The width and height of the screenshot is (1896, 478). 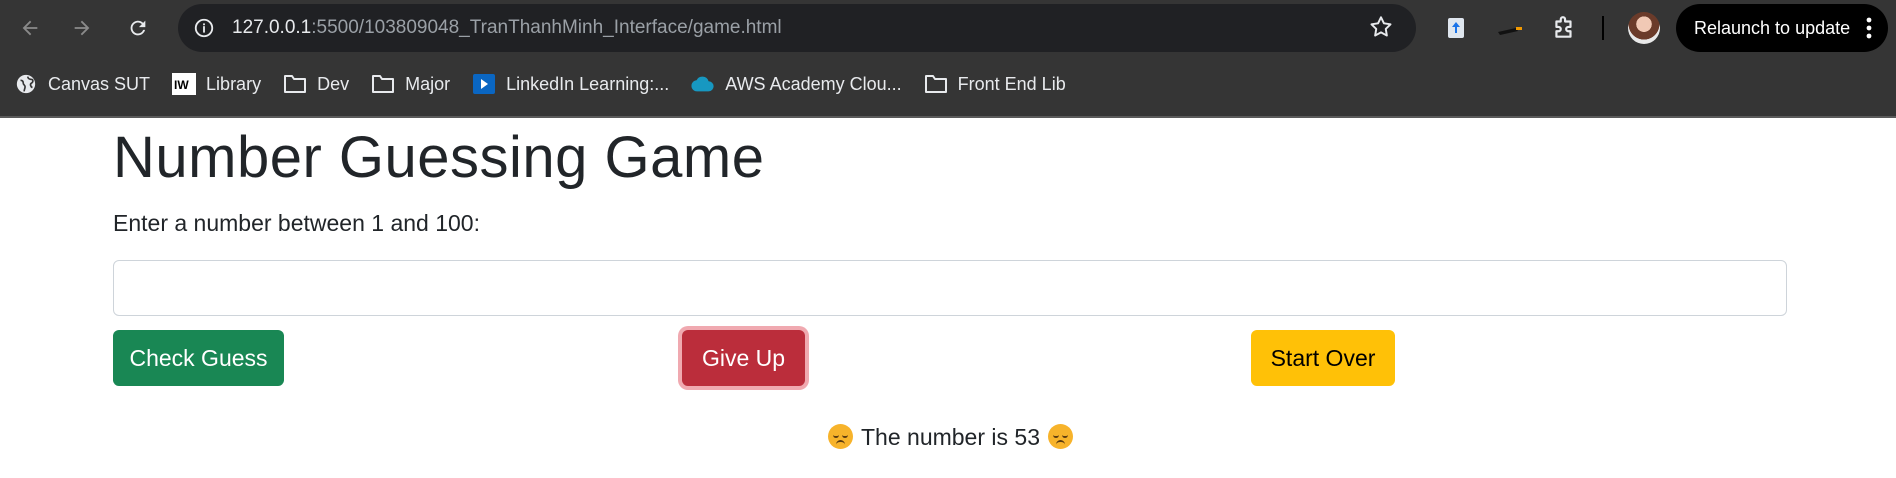 I want to click on bookmark-star-button, so click(x=1381, y=29).